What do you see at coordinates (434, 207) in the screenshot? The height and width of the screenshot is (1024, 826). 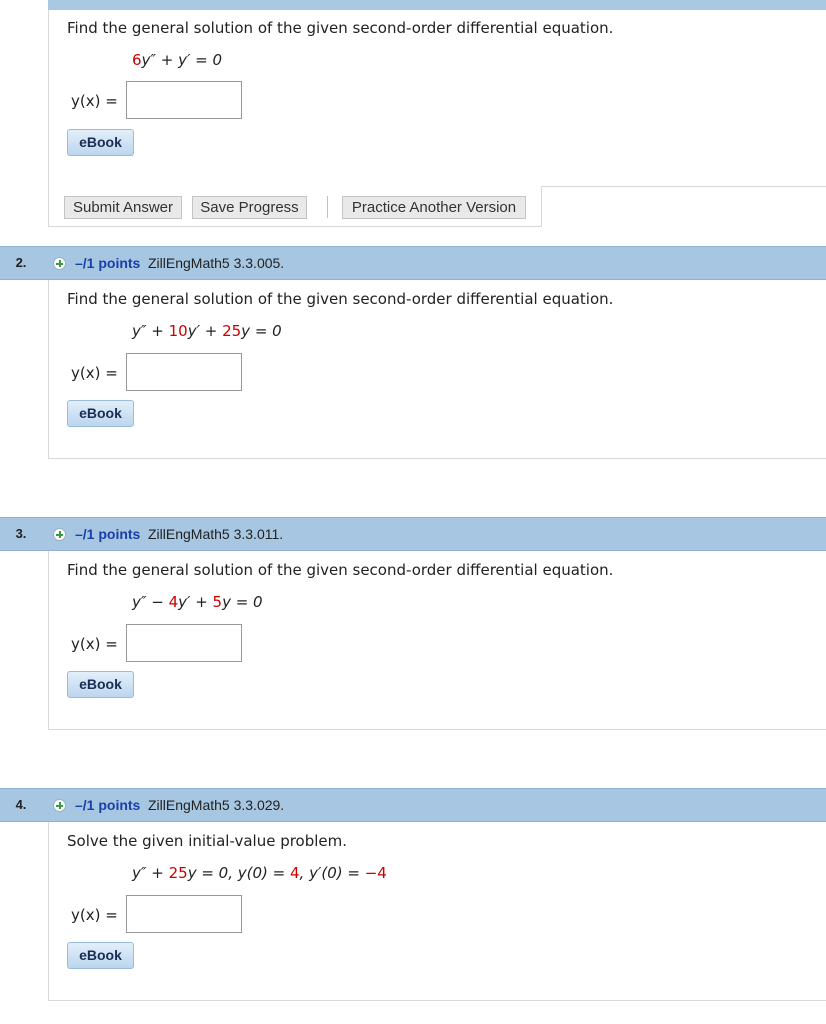 I see `practice-another-version-button: Practice Another Version` at bounding box center [434, 207].